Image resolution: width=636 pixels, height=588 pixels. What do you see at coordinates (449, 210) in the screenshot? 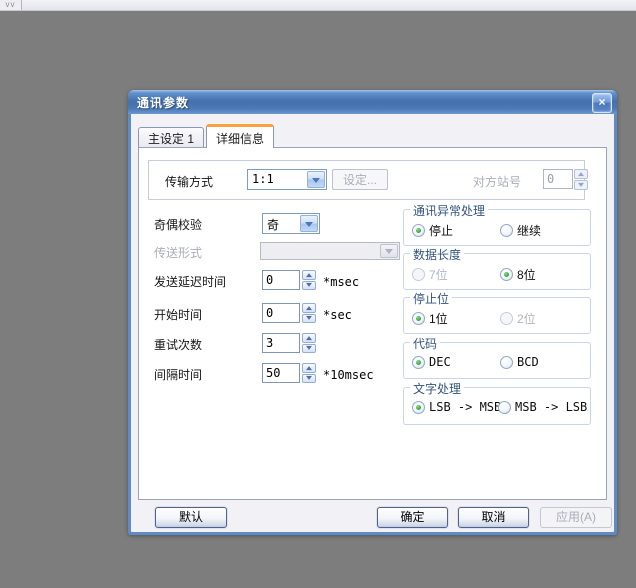
I see `comm-exception-legend: 通讯异常处理` at bounding box center [449, 210].